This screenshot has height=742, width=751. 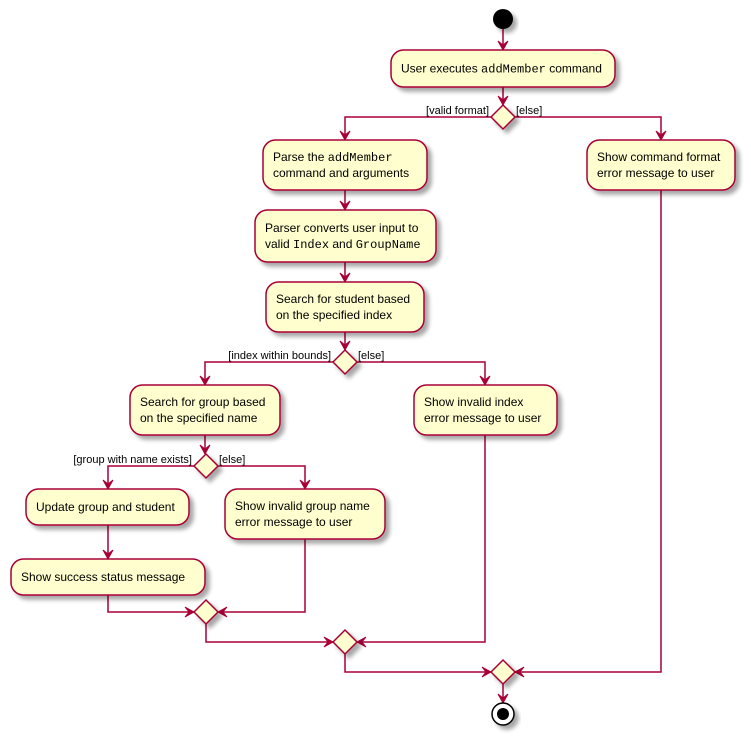 I want to click on start-start, so click(x=503, y=19).